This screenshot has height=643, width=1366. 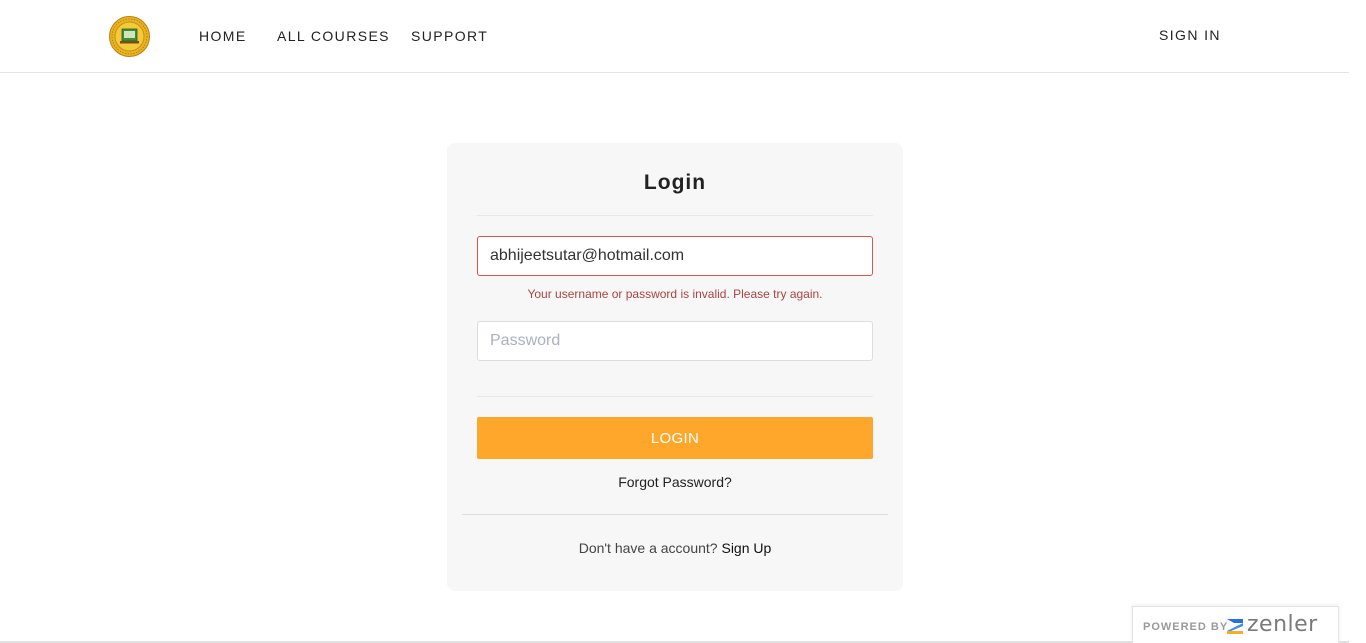 I want to click on powered-by-badge: POWERED BY zenler, so click(x=1235, y=624).